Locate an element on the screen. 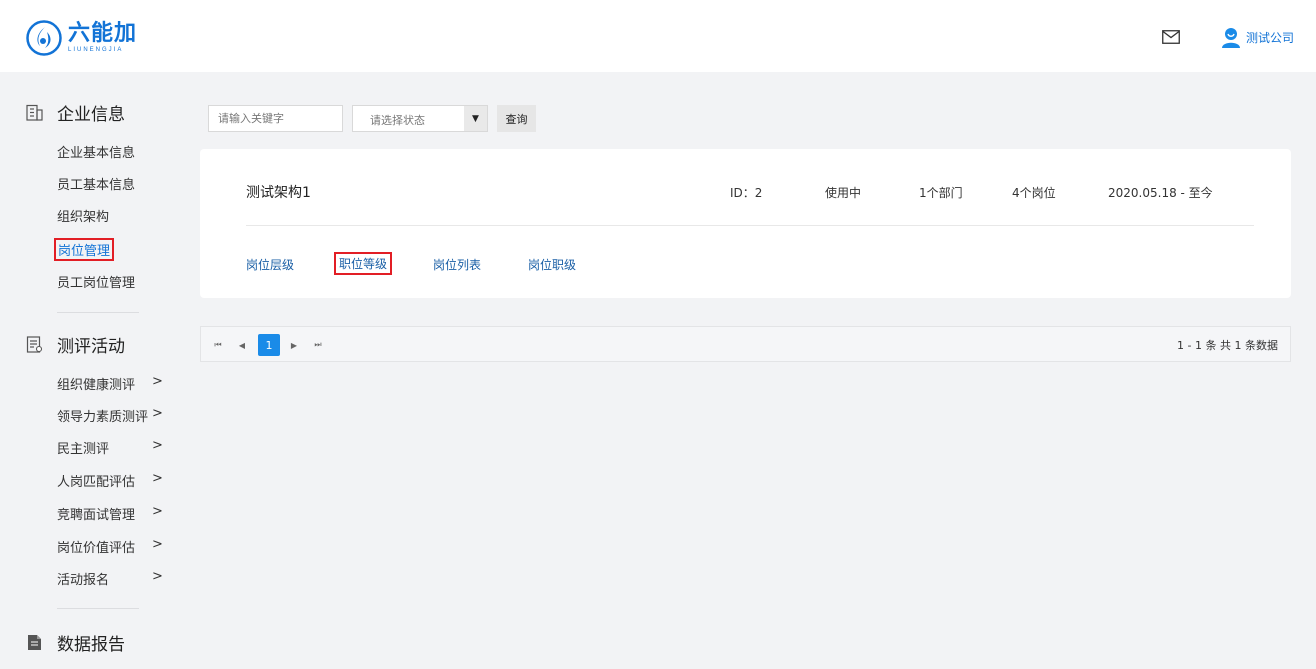  last-page-icon: ⏭ is located at coordinates (318, 345).